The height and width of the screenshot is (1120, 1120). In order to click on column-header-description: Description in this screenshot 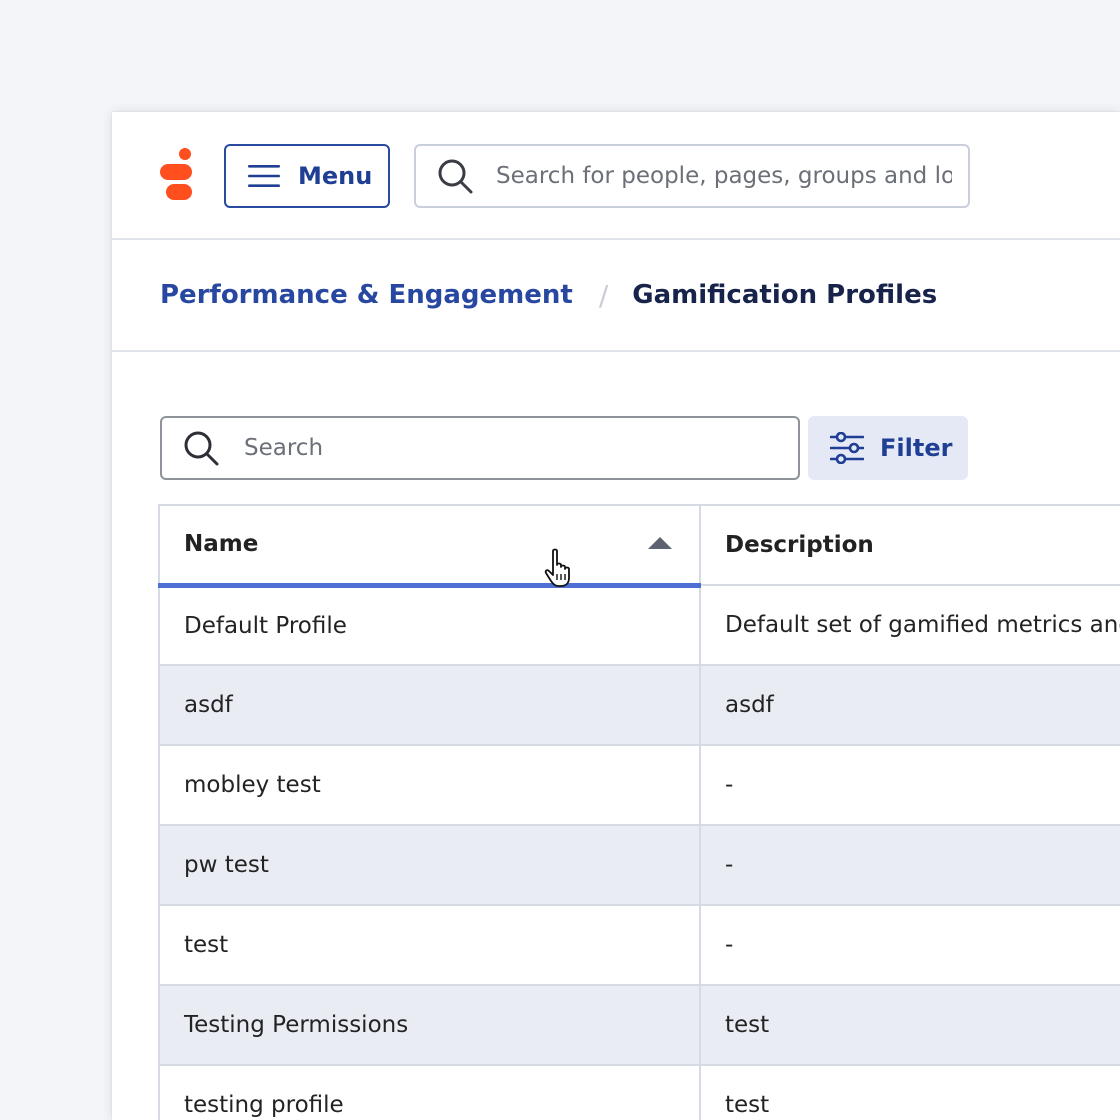, I will do `click(909, 545)`.